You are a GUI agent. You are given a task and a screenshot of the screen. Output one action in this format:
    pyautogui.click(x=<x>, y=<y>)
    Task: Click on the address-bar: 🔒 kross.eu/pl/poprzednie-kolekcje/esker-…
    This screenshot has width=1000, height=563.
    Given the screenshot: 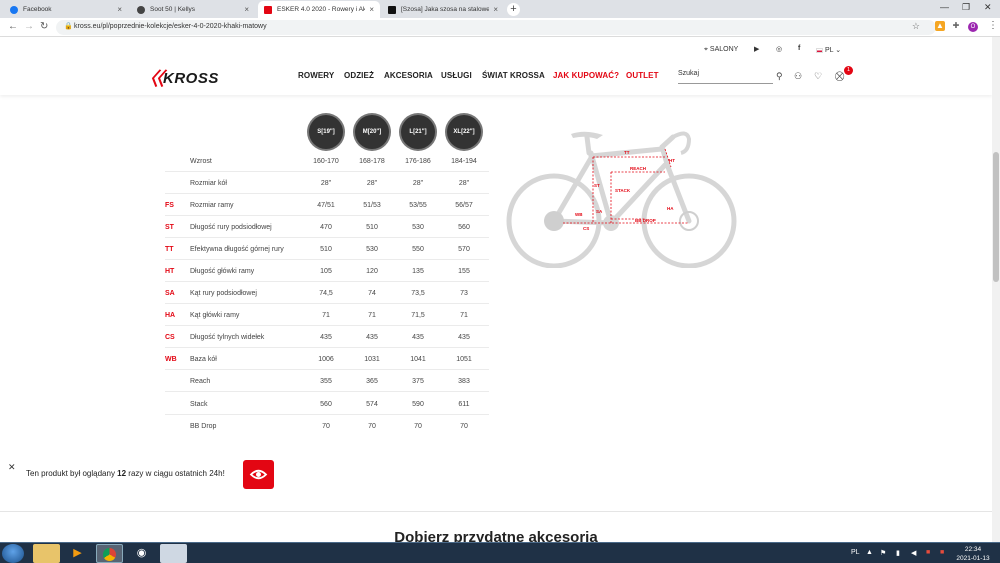 What is the action you would take?
    pyautogui.click(x=496, y=27)
    